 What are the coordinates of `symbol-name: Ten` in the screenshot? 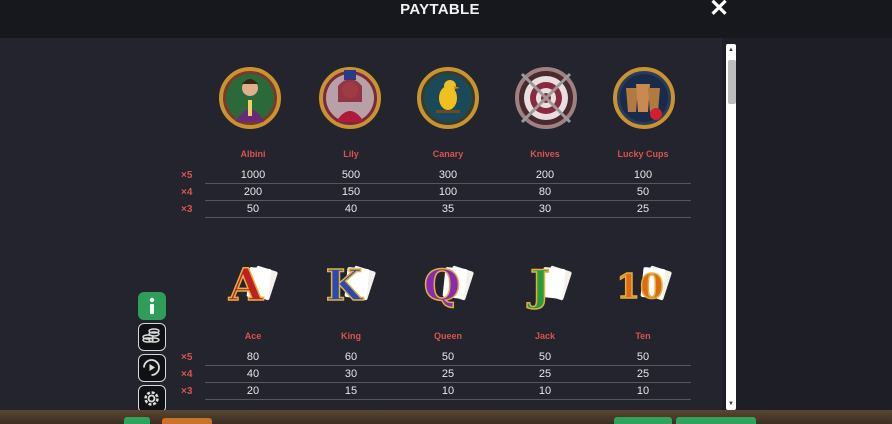 It's located at (643, 336).